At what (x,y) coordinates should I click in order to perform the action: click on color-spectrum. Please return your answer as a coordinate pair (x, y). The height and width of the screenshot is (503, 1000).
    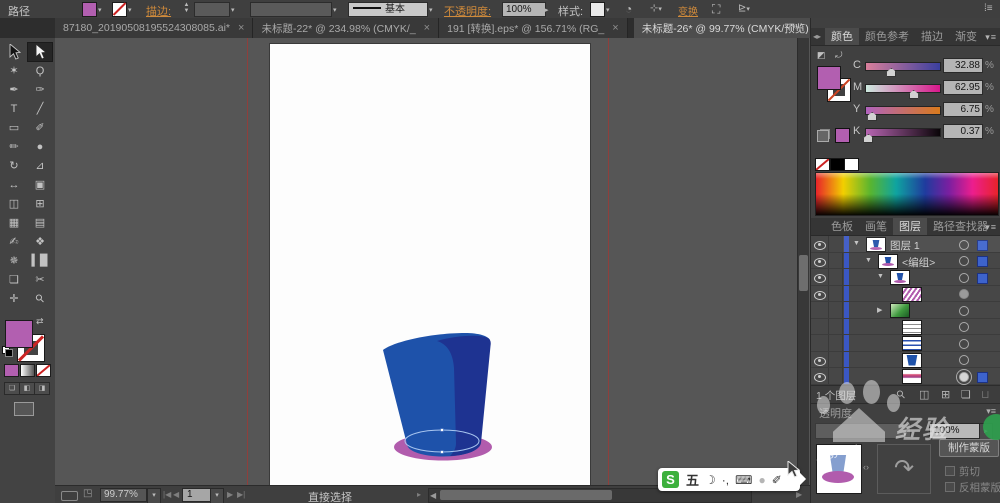
    Looking at the image, I should click on (907, 194).